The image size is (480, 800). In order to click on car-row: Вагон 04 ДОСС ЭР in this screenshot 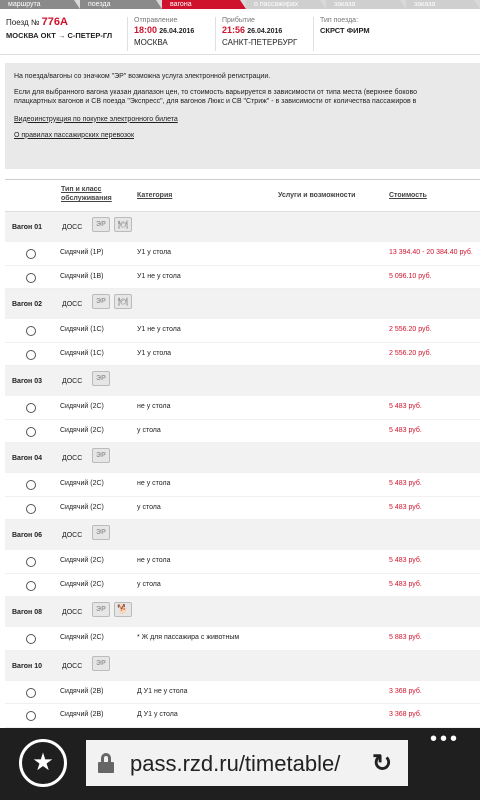, I will do `click(242, 458)`.